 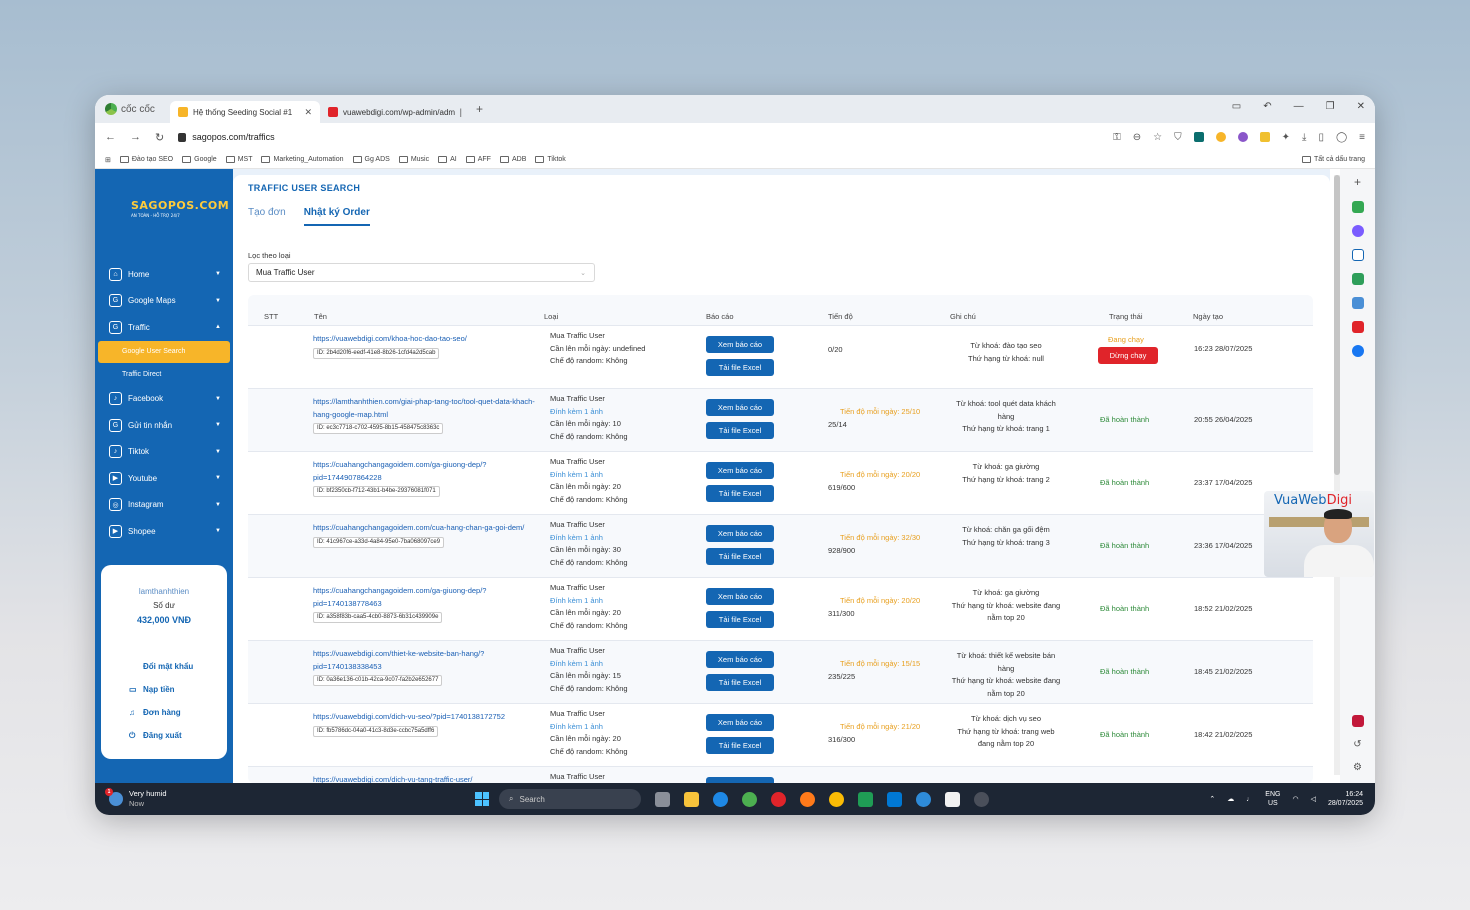 What do you see at coordinates (168, 399) in the screenshot?
I see `sidebar-item-facebook: ♪ Facebook ▼` at bounding box center [168, 399].